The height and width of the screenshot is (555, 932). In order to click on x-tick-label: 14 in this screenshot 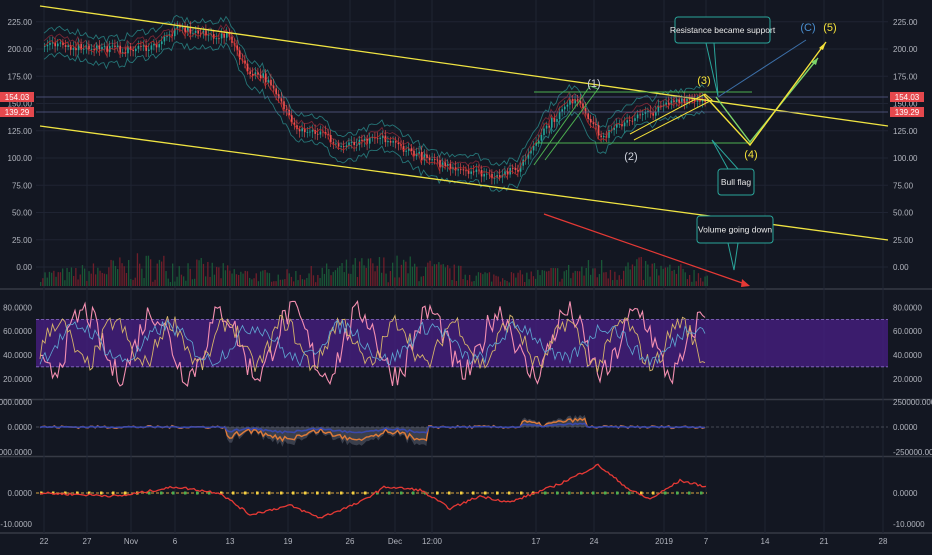, I will do `click(765, 541)`.